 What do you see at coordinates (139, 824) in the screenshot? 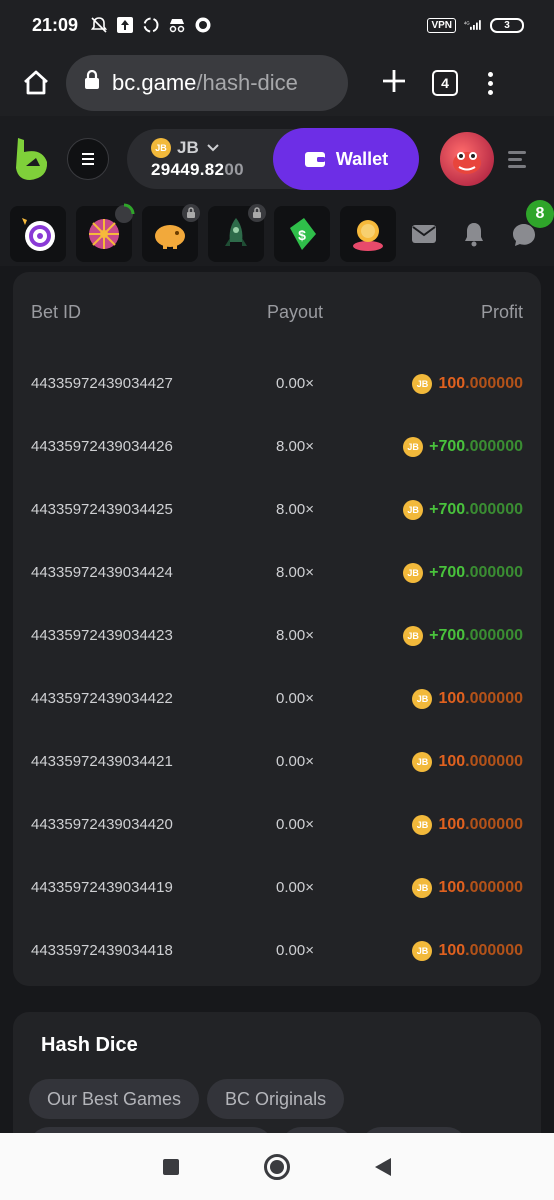
I see `bet-id: 44335972439034420` at bounding box center [139, 824].